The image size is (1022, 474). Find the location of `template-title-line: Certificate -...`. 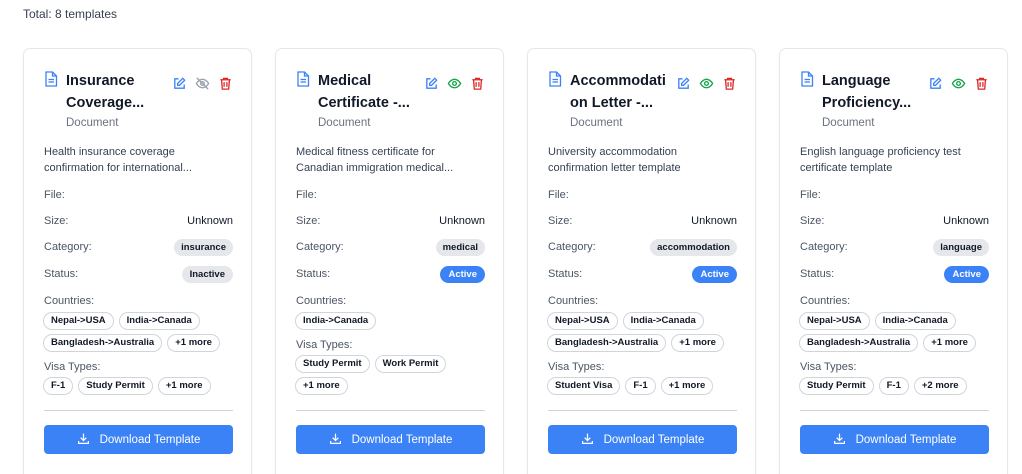

template-title-line: Certificate -... is located at coordinates (364, 103).